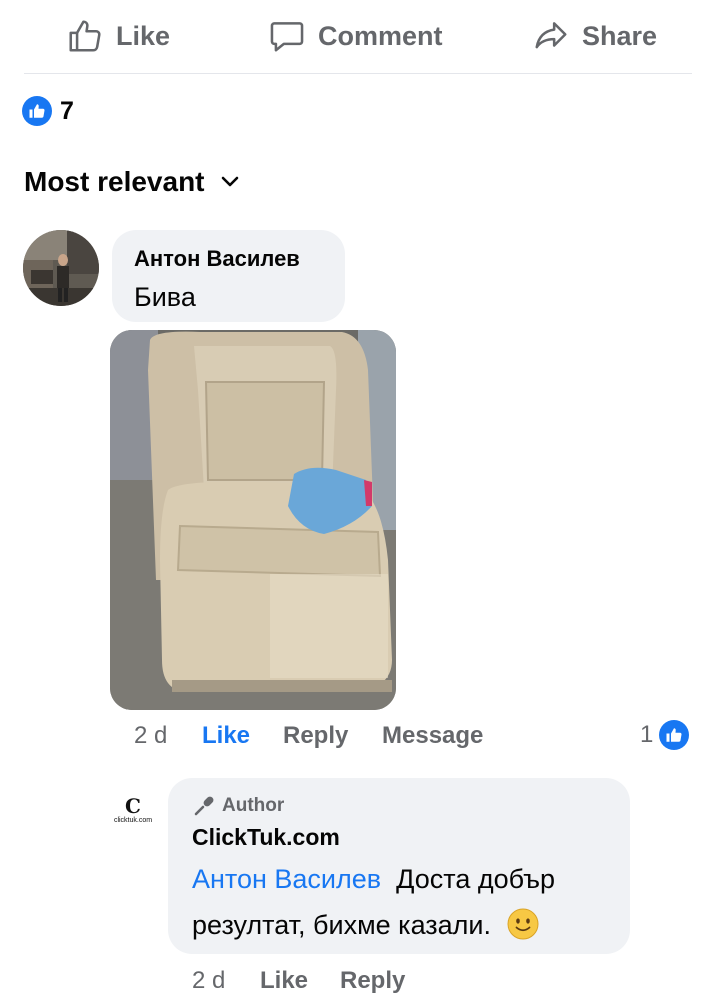 This screenshot has height=1000, width=714. I want to click on comment-message-button: Message, so click(432, 736).